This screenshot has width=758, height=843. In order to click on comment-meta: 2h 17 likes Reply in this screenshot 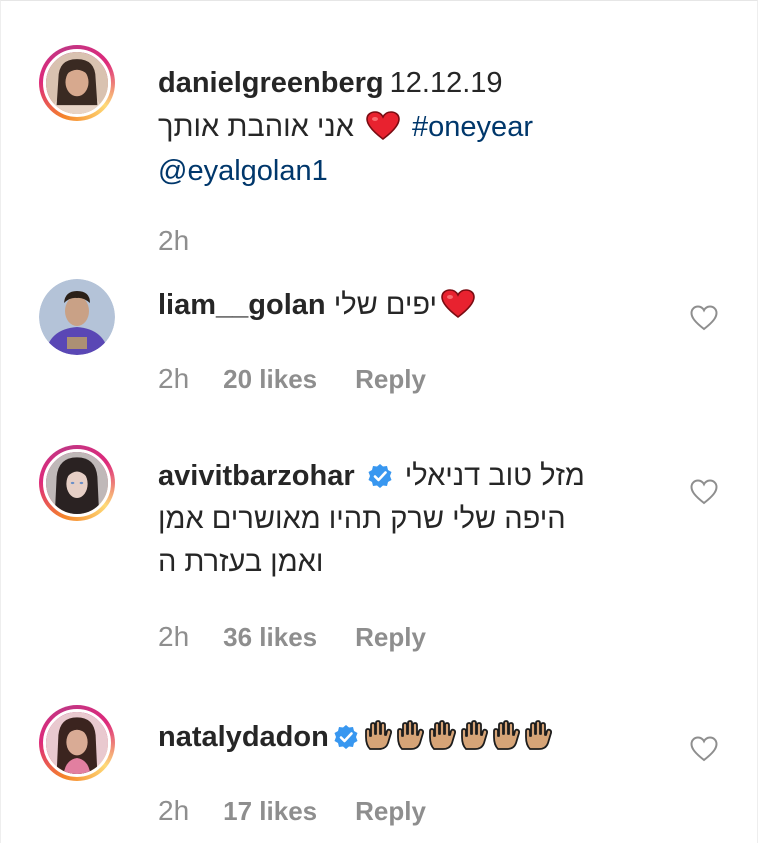, I will do `click(292, 811)`.